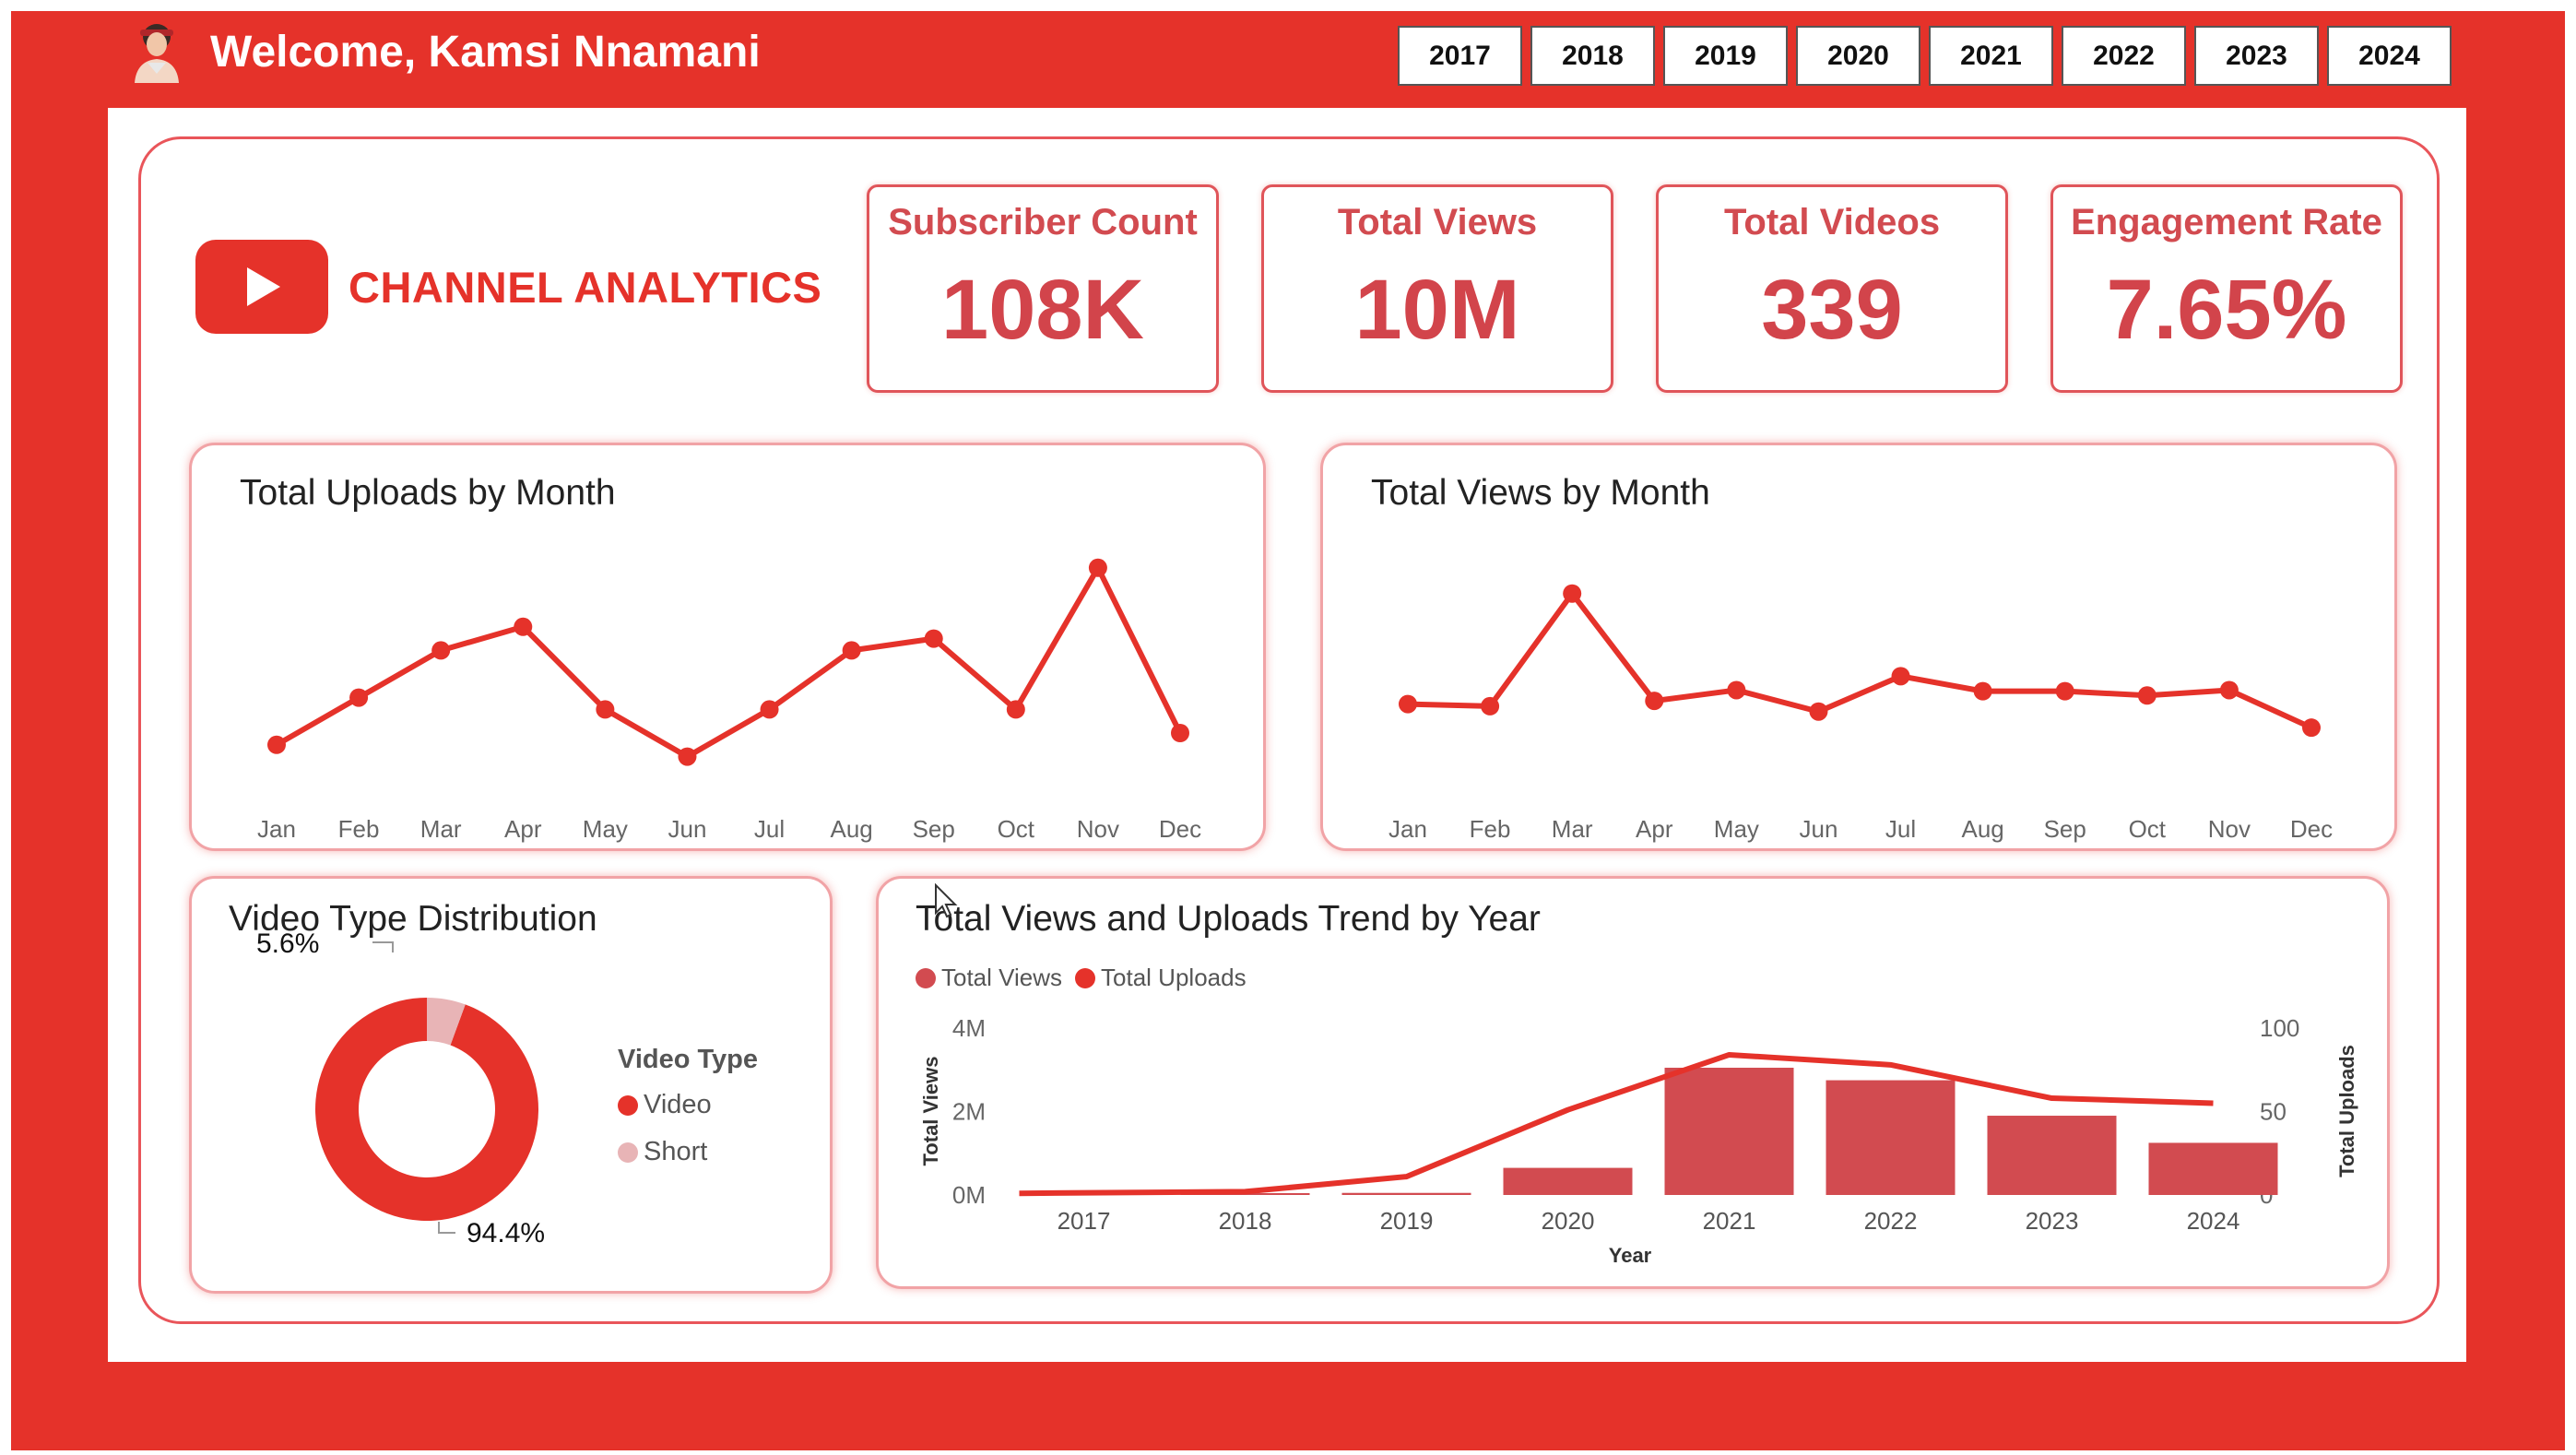 This screenshot has width=2576, height=1455. I want to click on x-tick-label: 2018, so click(1245, 1221).